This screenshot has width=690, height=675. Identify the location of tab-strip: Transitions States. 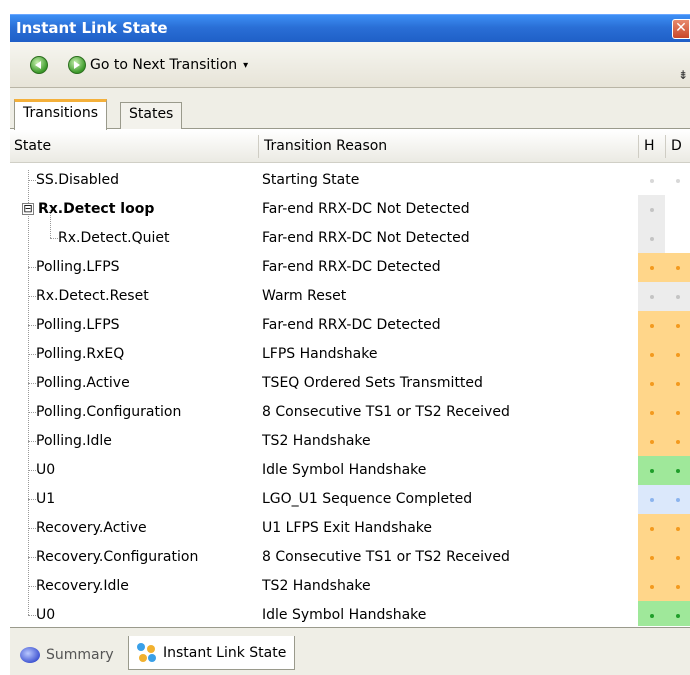
(350, 109).